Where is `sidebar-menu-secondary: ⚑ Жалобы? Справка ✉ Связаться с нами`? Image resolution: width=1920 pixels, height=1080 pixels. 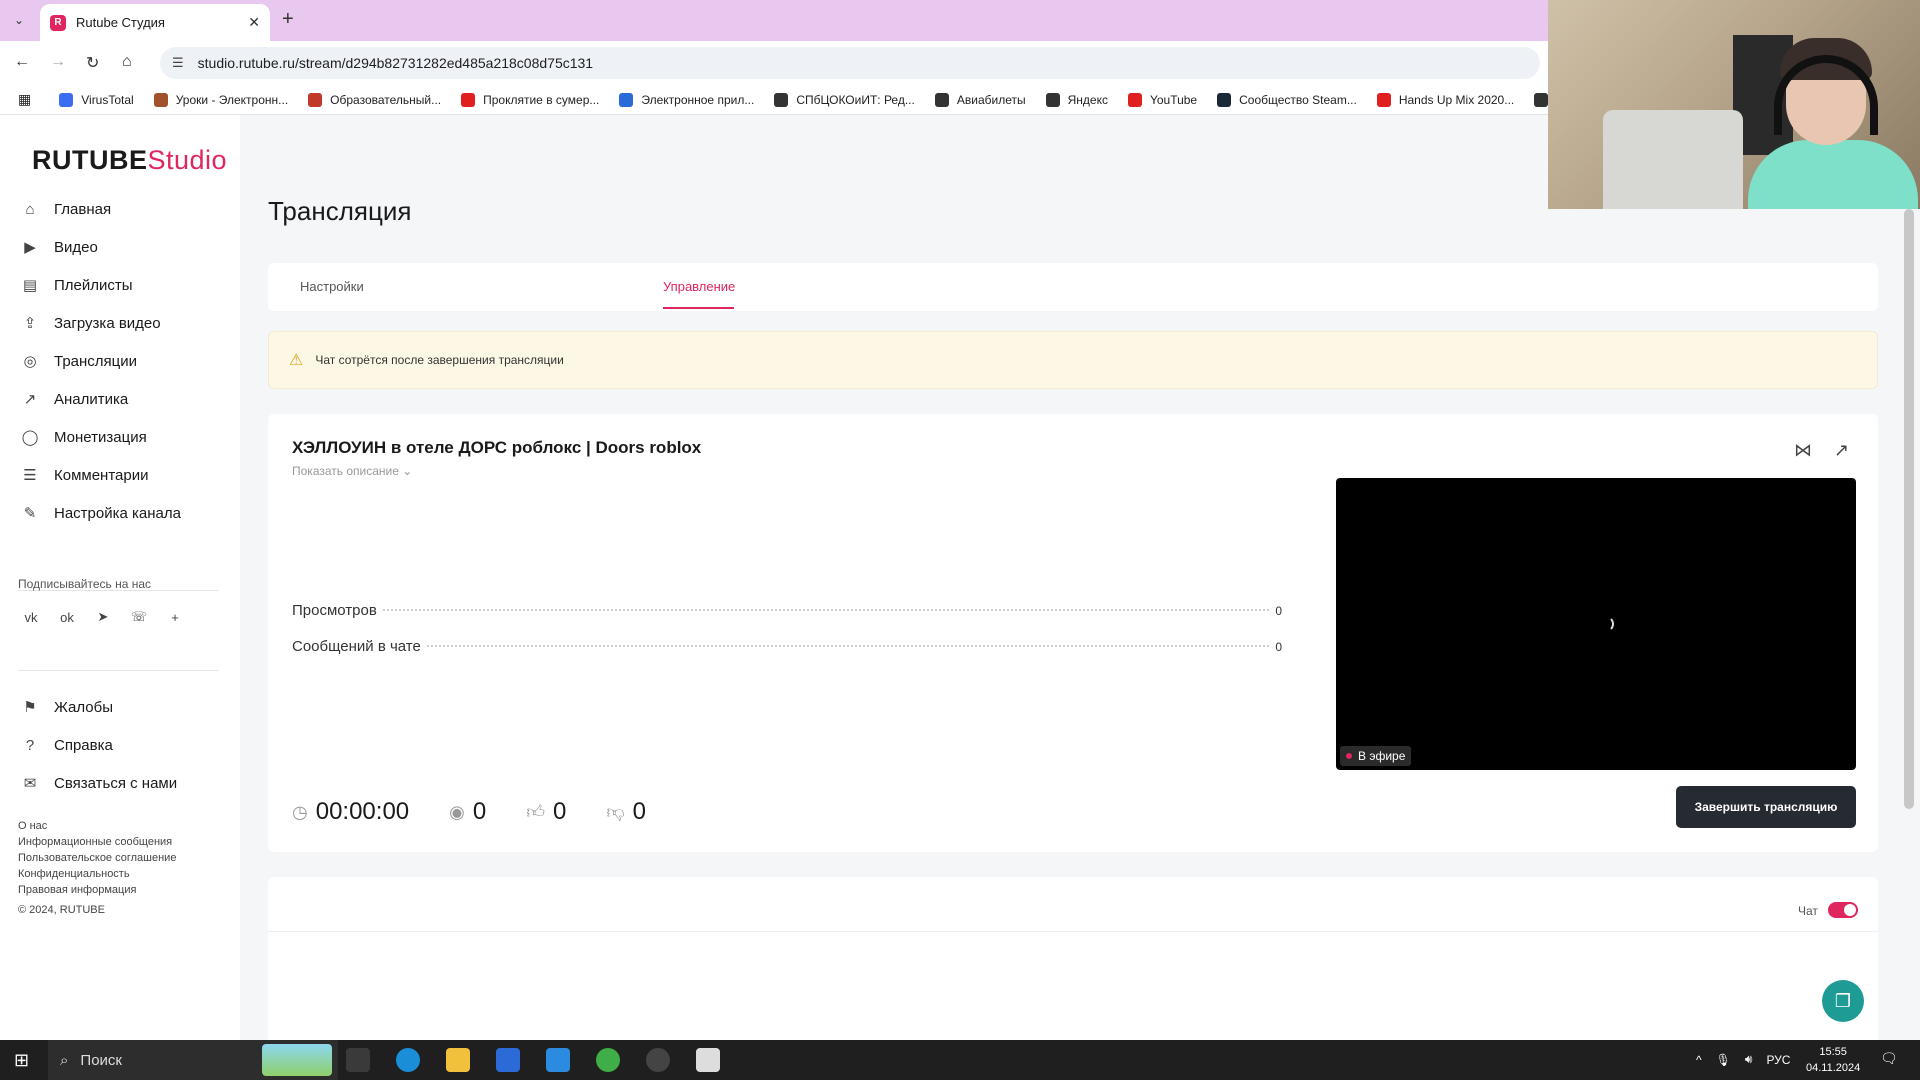 sidebar-menu-secondary: ⚑ Жалобы? Справка ✉ Связаться с нами is located at coordinates (98, 745).